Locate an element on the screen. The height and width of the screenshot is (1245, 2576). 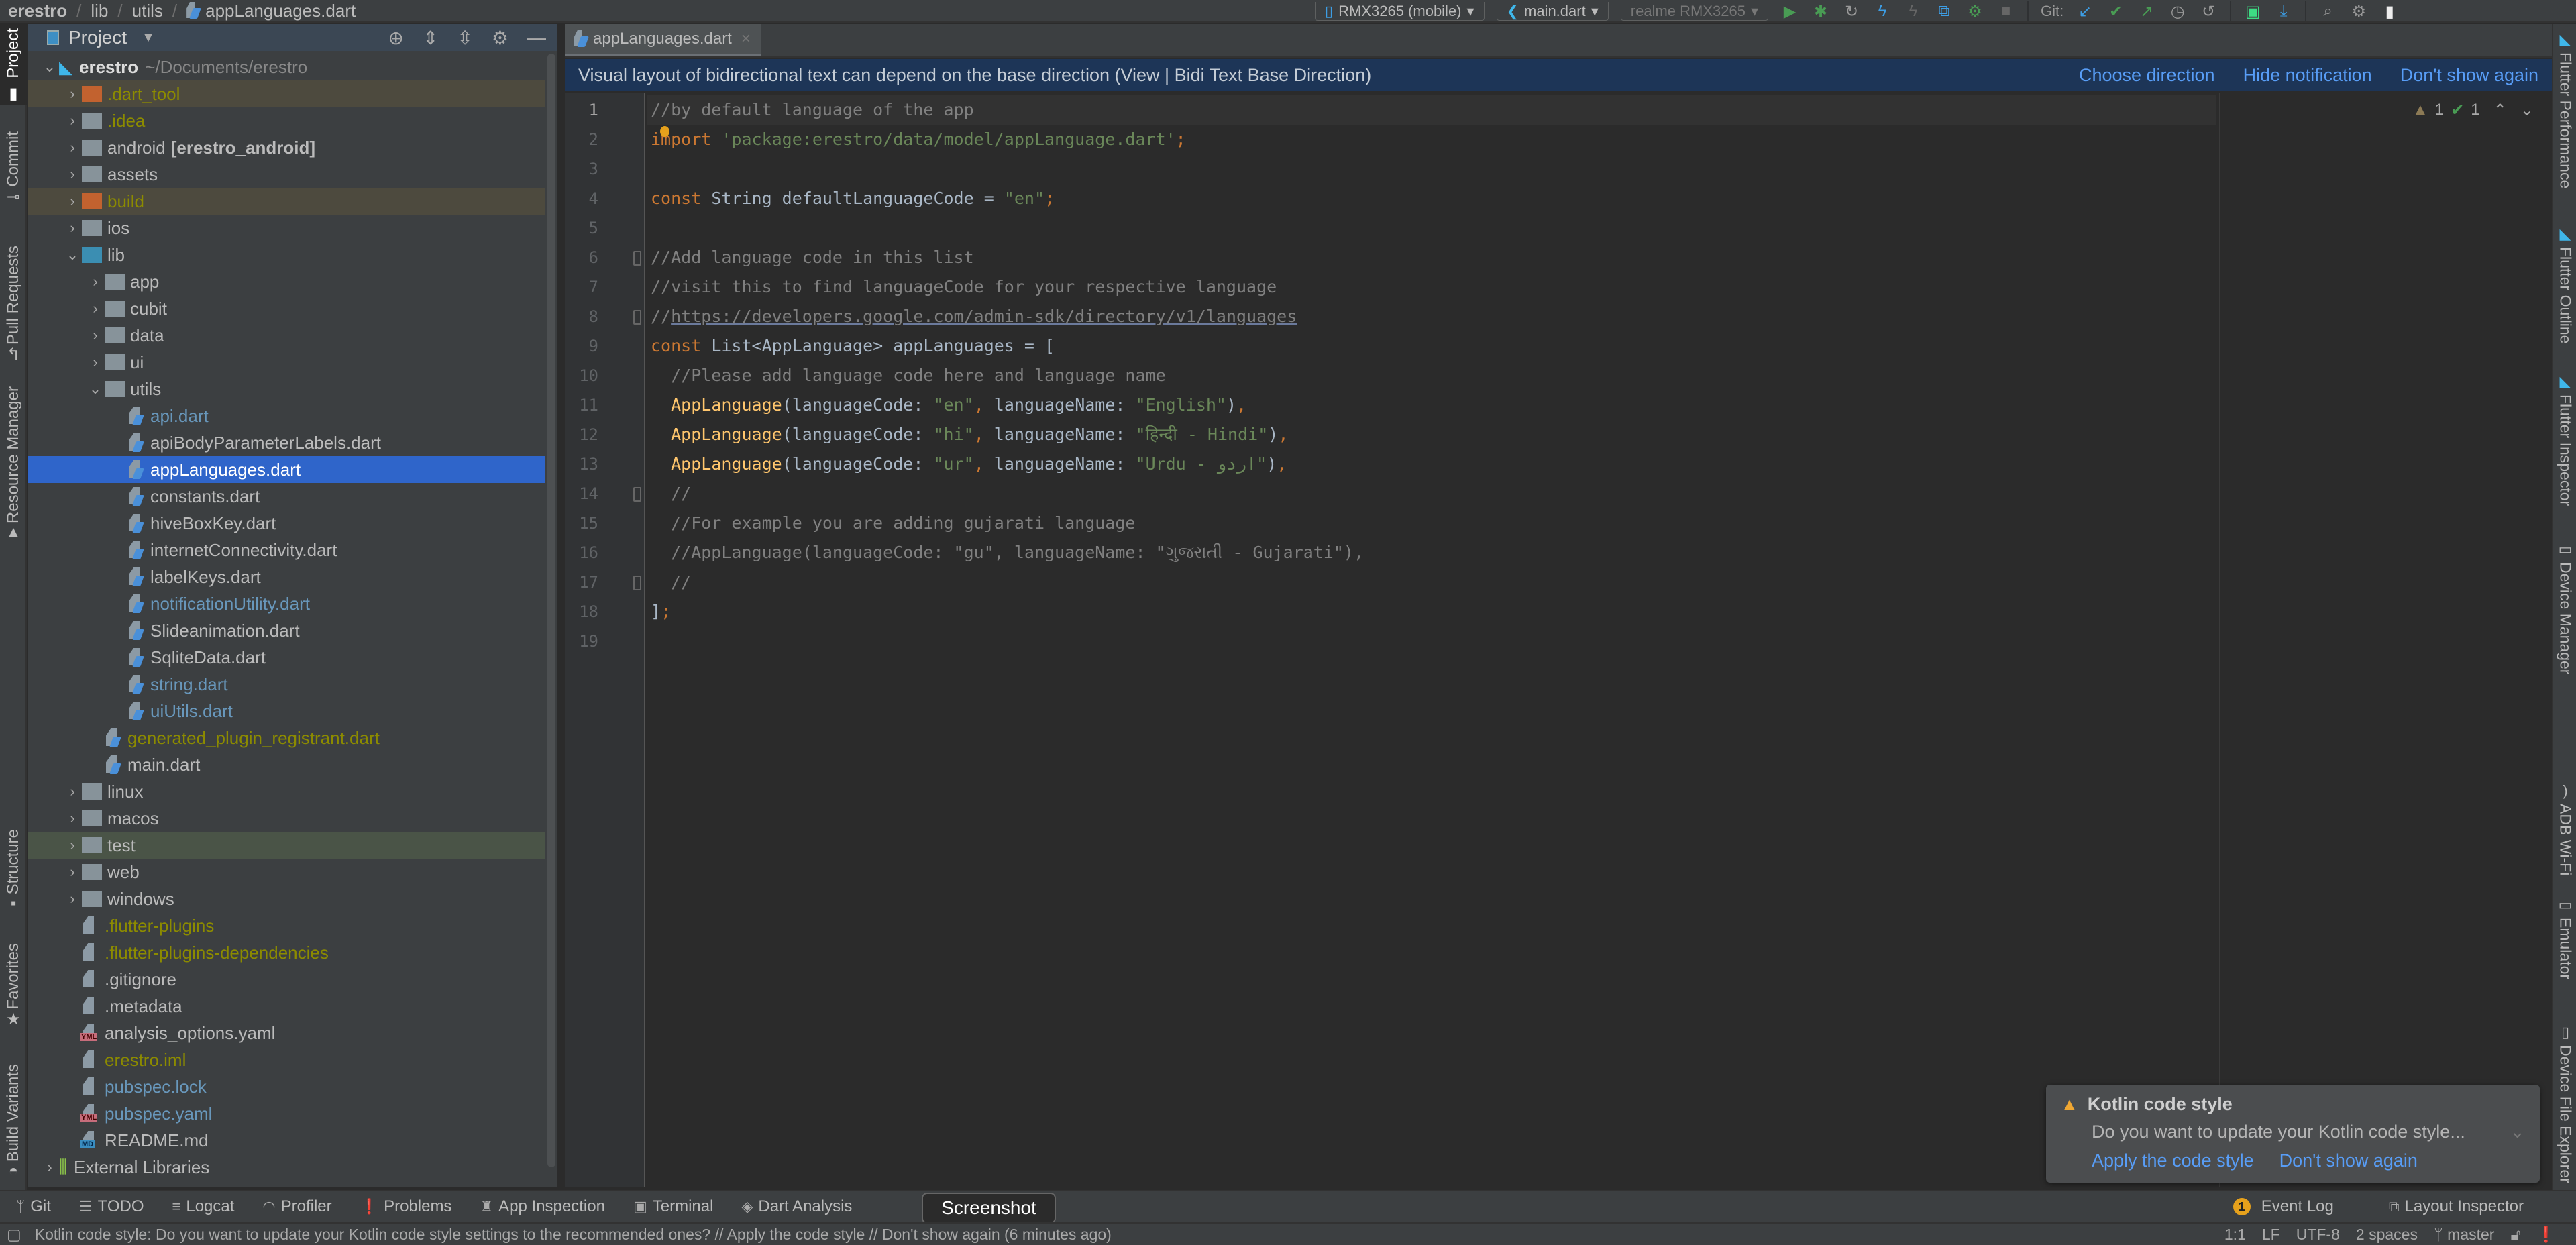
tool-tab-structure: Structure ▪ is located at coordinates (13, 871).